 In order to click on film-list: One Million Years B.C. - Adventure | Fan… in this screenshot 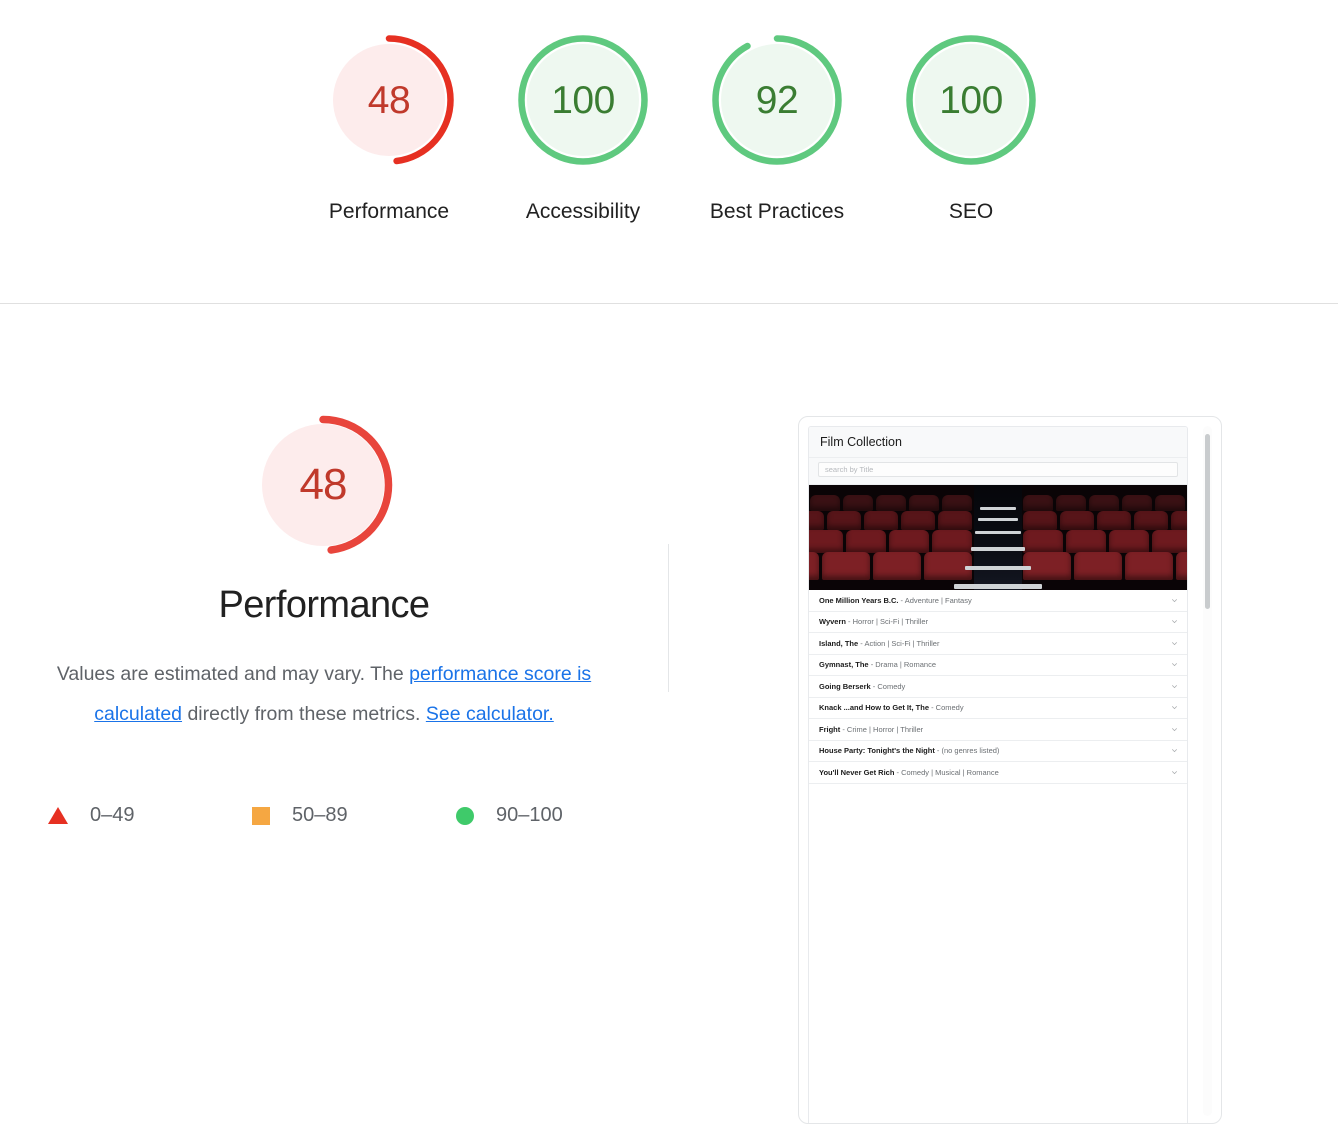, I will do `click(998, 687)`.